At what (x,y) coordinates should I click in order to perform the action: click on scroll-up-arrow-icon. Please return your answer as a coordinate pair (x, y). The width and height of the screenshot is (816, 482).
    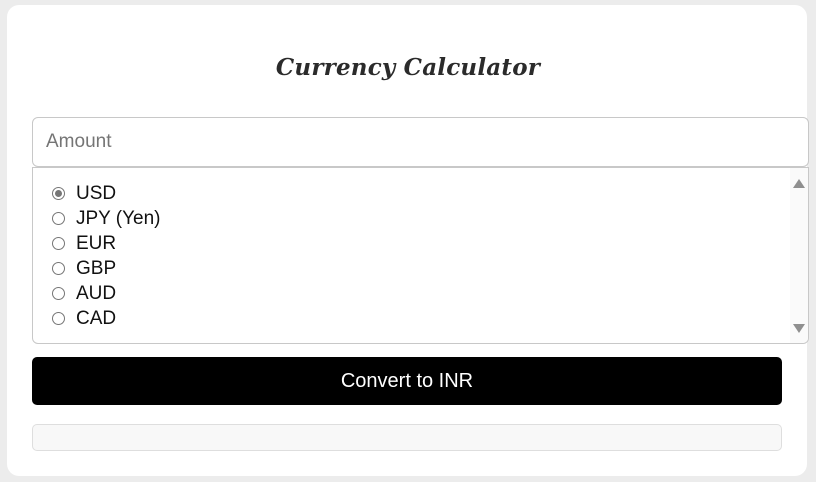
    Looking at the image, I should click on (799, 183).